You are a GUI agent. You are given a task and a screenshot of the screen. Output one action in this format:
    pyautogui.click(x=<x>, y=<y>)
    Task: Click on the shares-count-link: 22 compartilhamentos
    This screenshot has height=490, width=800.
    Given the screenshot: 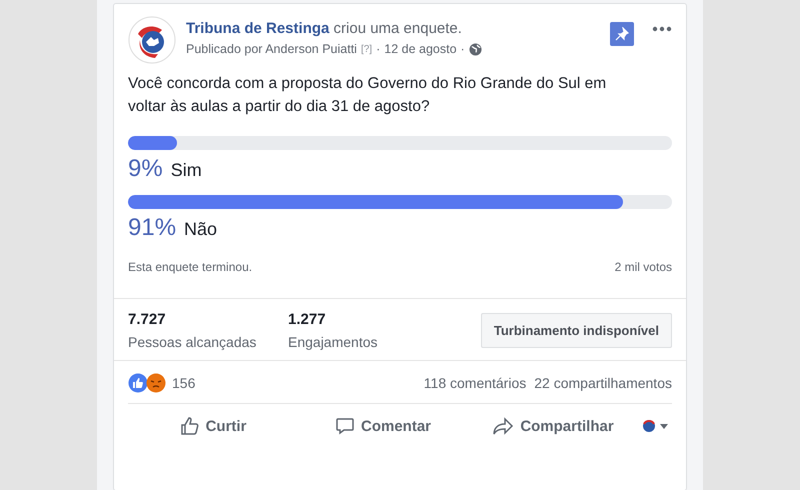 What is the action you would take?
    pyautogui.click(x=603, y=383)
    